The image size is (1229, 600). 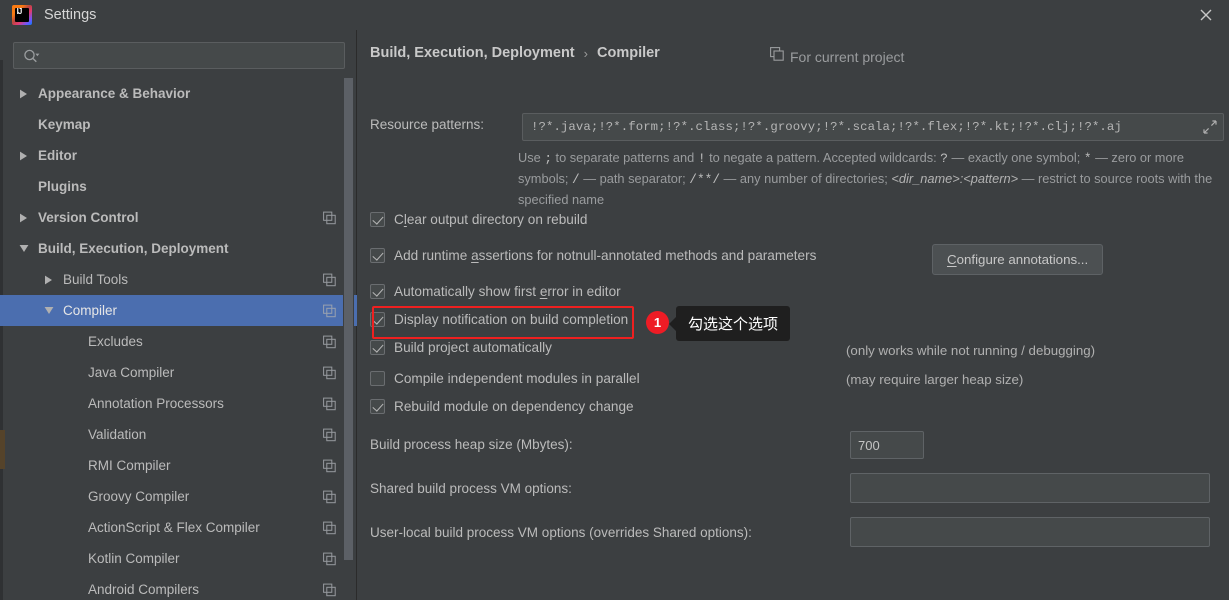 I want to click on checkbox-rebuild-module-on-dependency-change: Rebuild module on dependency change, so click(x=502, y=406).